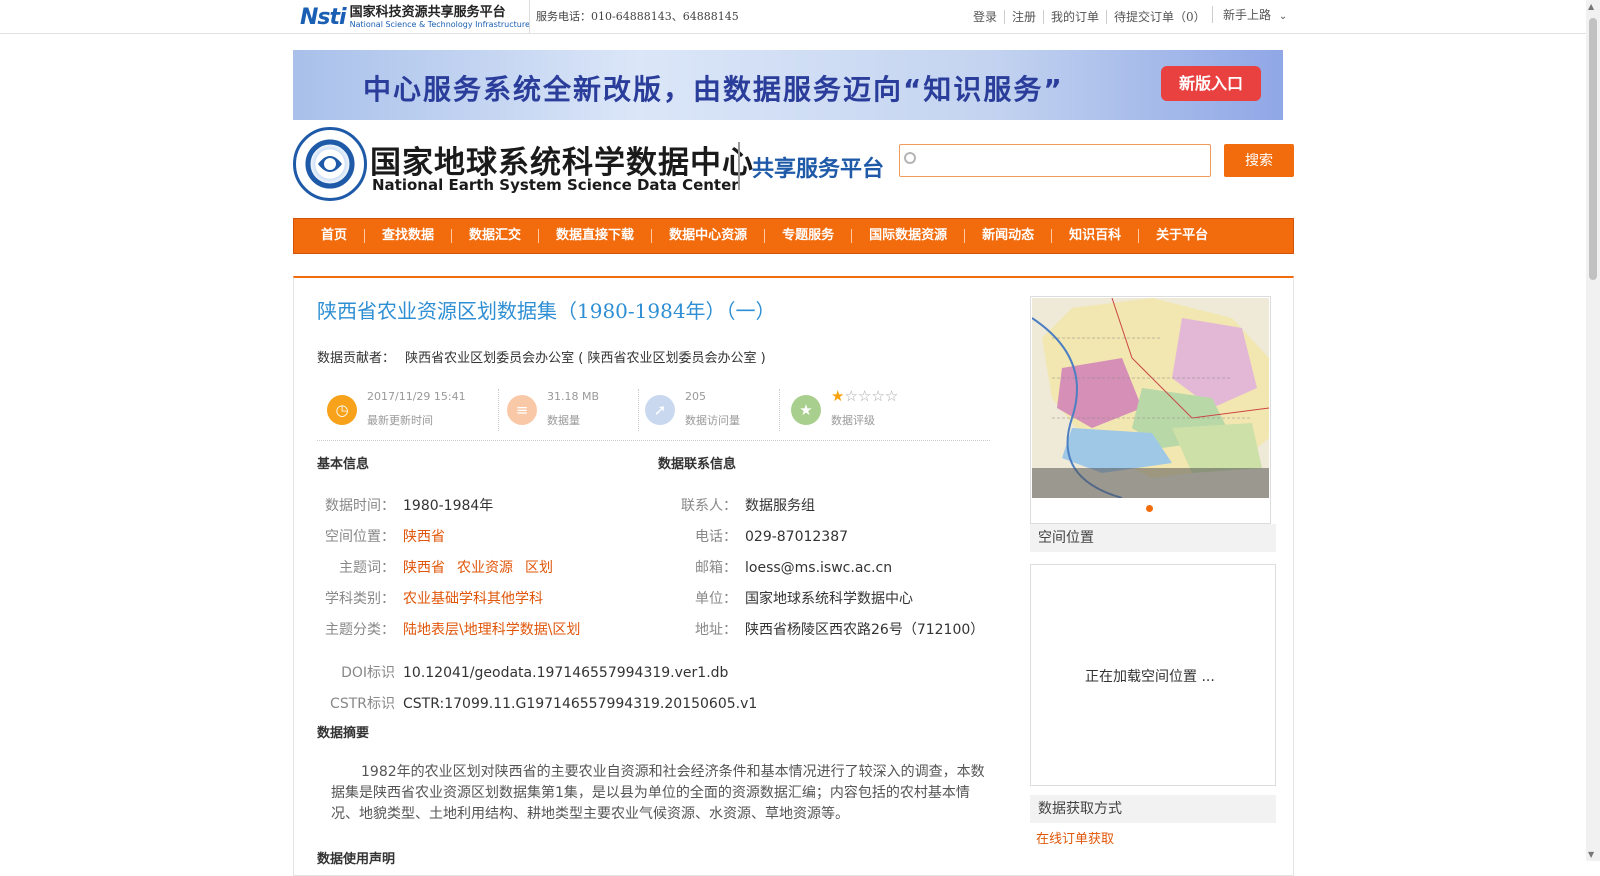 The width and height of the screenshot is (1600, 876). What do you see at coordinates (360, 630) in the screenshot?
I see `category-label: 主题分类：` at bounding box center [360, 630].